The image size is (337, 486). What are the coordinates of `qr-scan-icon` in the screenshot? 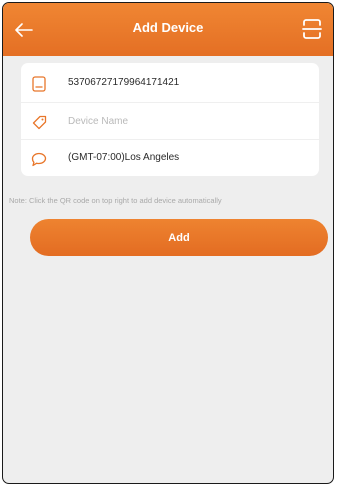 It's located at (312, 29).